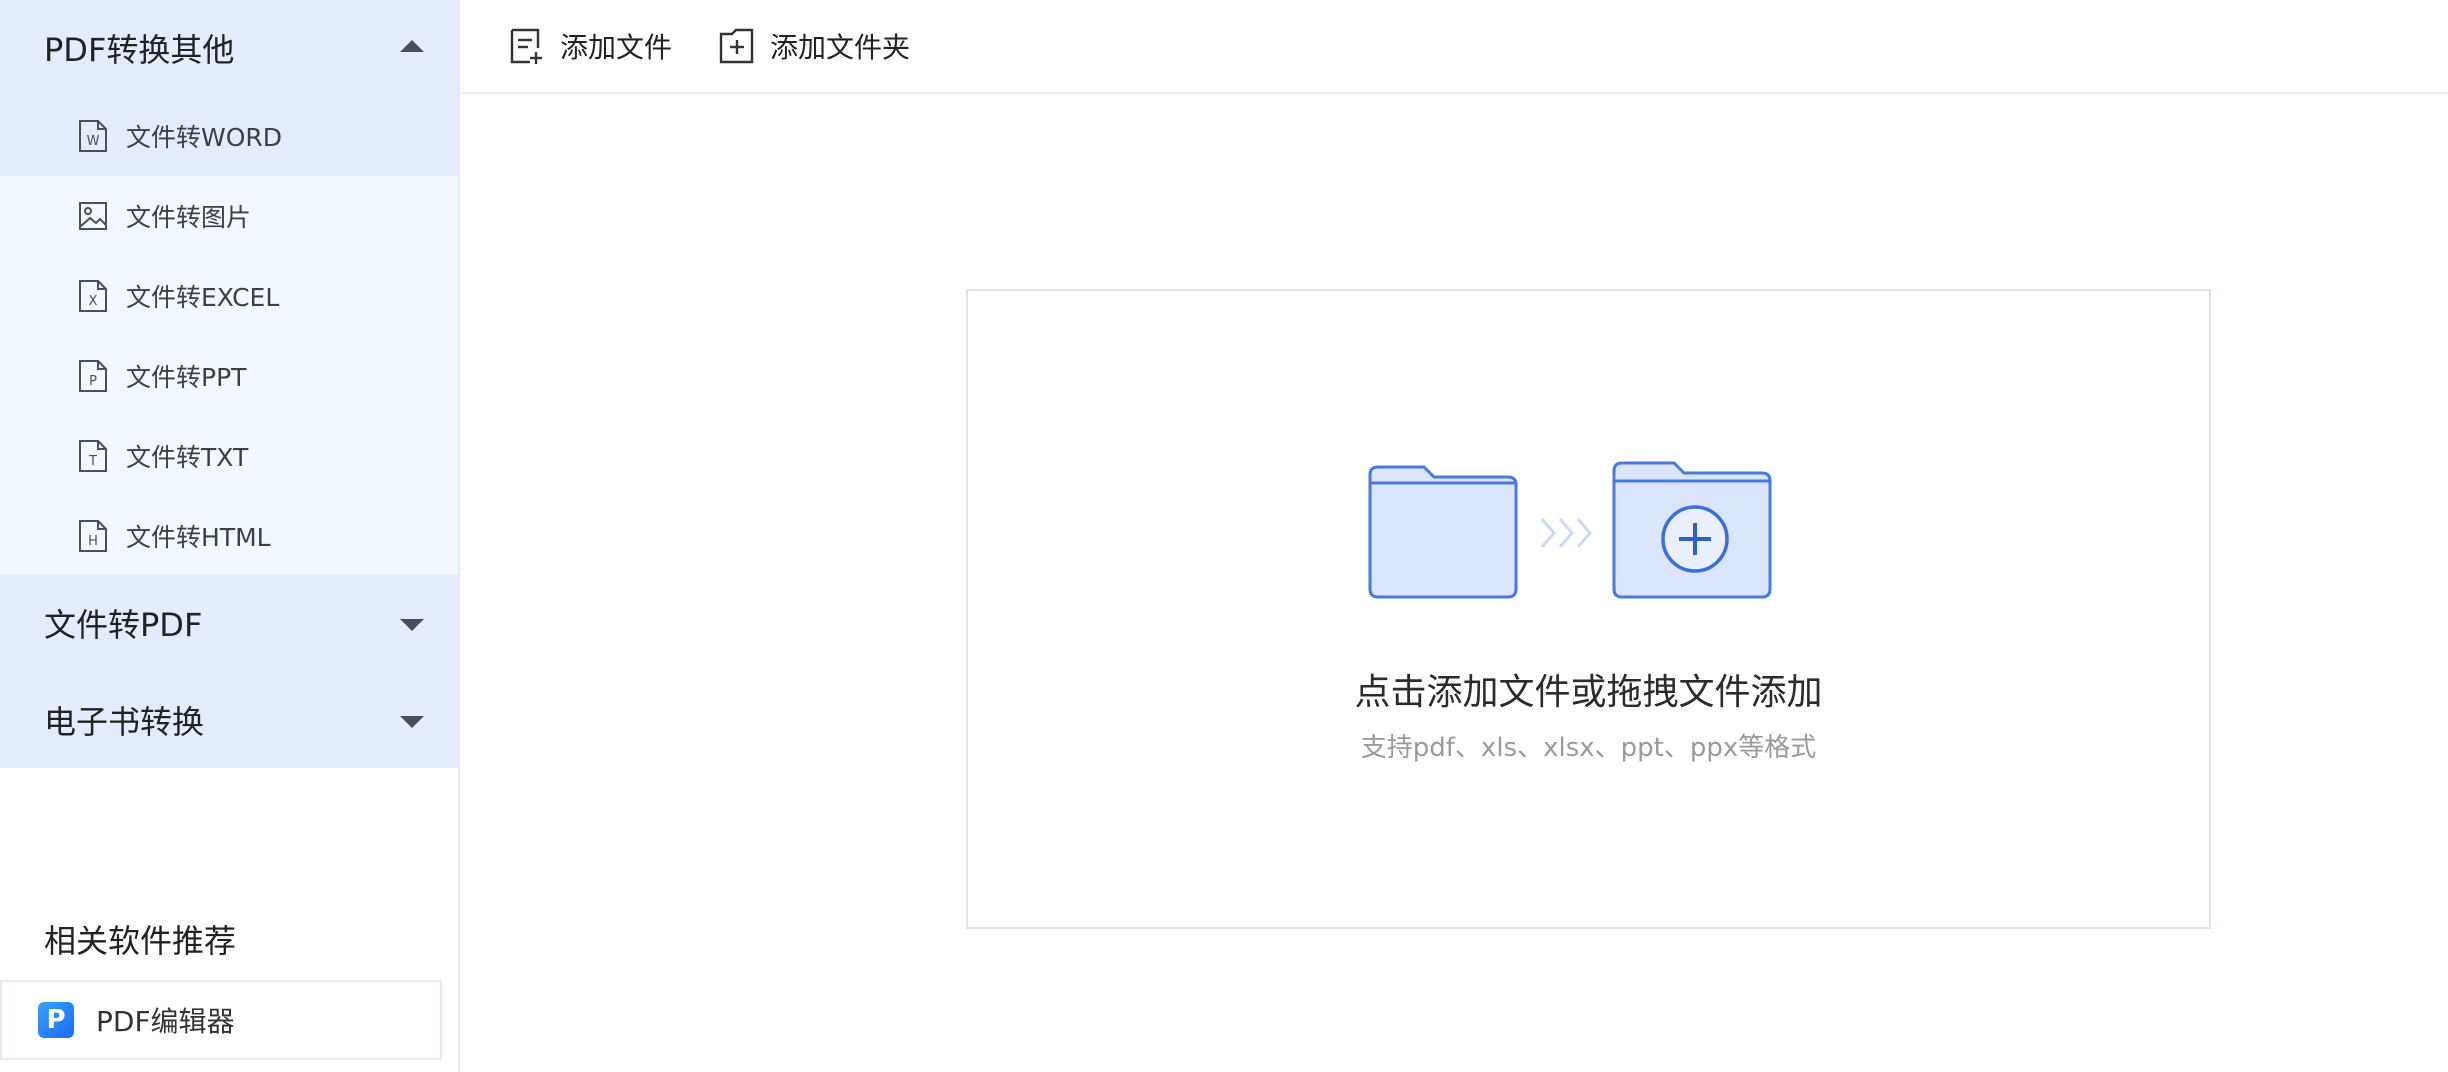 This screenshot has width=2448, height=1072. I want to click on txt-file-icon: T, so click(93, 456).